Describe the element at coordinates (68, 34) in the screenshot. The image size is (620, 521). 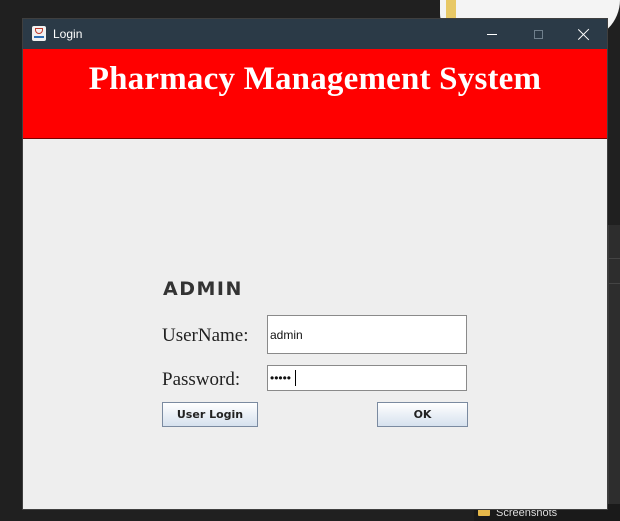
I see `window-title: Login` at that location.